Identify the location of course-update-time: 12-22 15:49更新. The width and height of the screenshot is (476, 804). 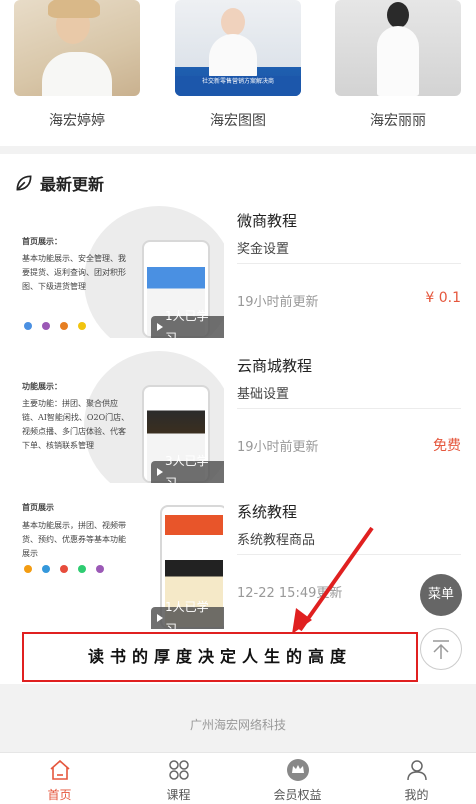
(290, 593).